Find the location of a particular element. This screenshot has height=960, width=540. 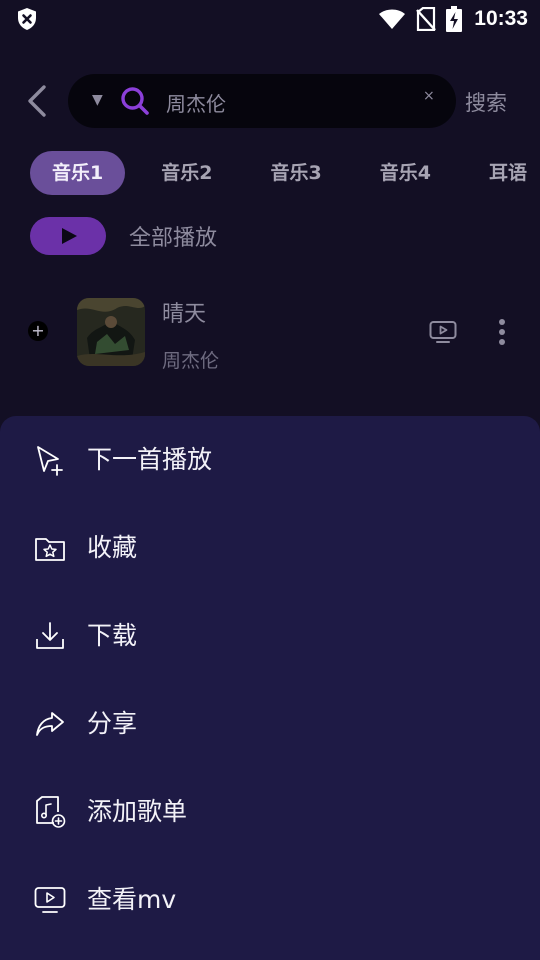

tab-music-3: 音乐3 is located at coordinates (295, 173).